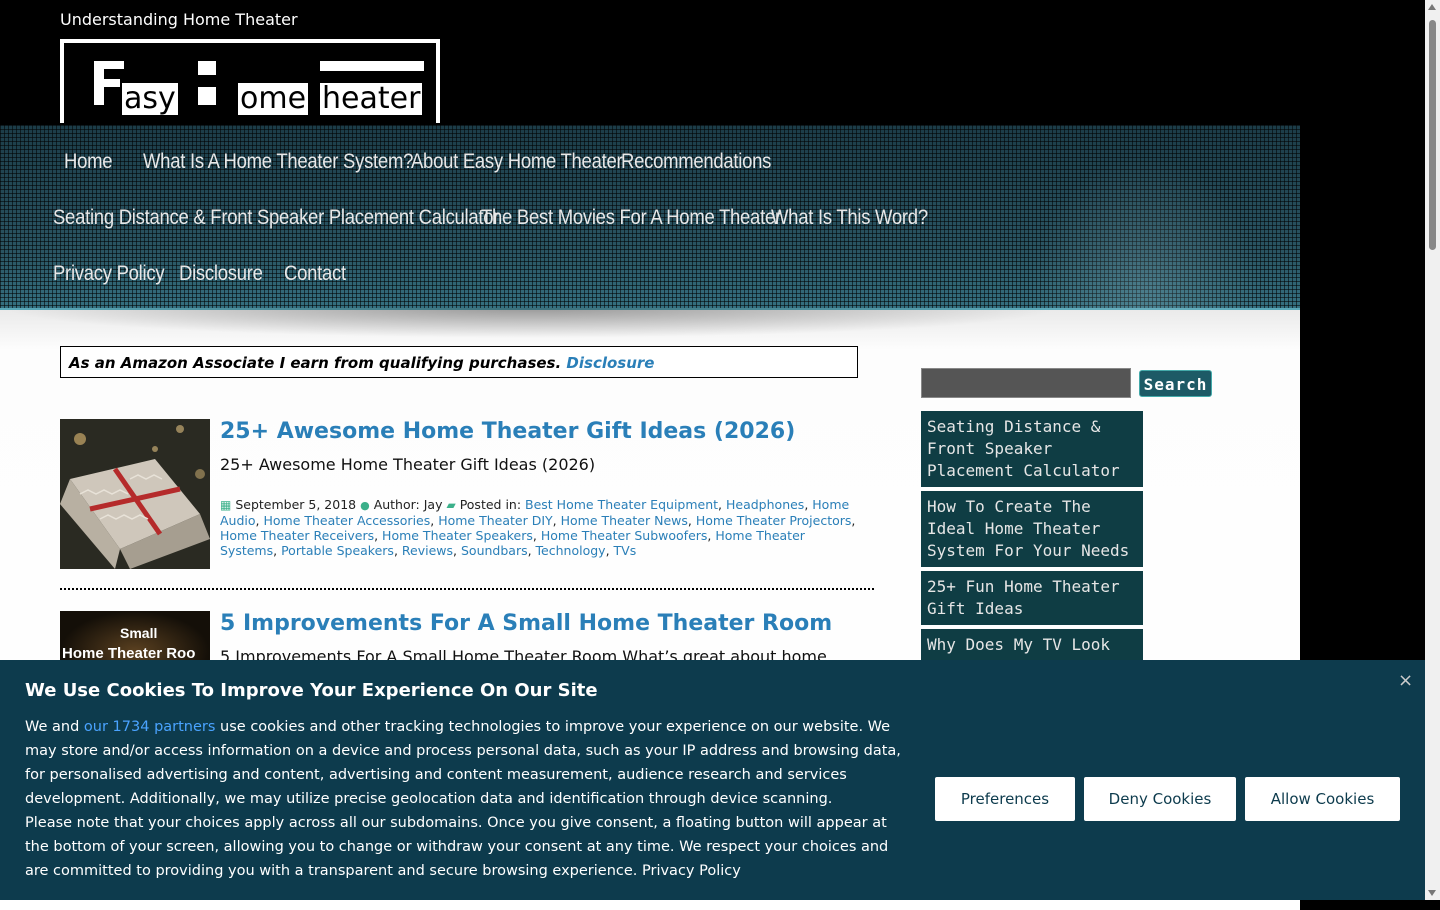 The image size is (1440, 910). I want to click on sidebar-item: 25+ Fun Home Theater Gift Ideas, so click(1032, 599).